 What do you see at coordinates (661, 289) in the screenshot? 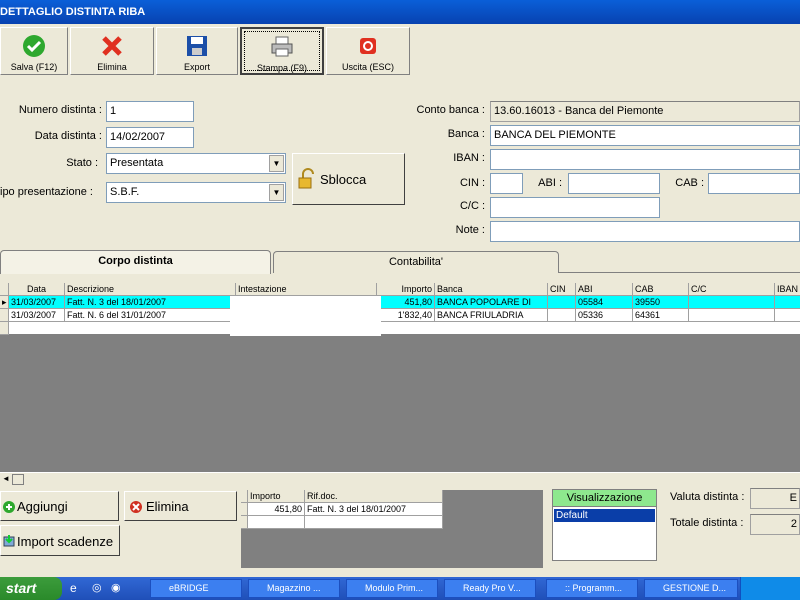
I see `grid-header-cell: CAB` at bounding box center [661, 289].